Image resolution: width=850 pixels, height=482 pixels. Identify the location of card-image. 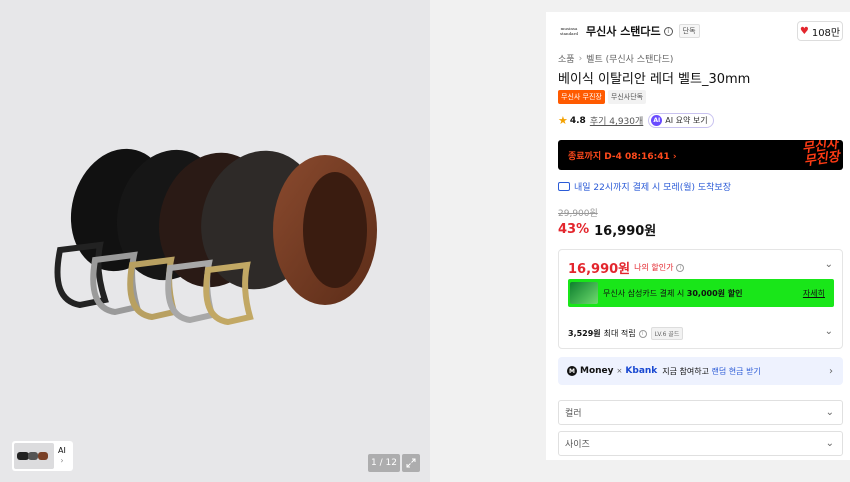
(584, 293).